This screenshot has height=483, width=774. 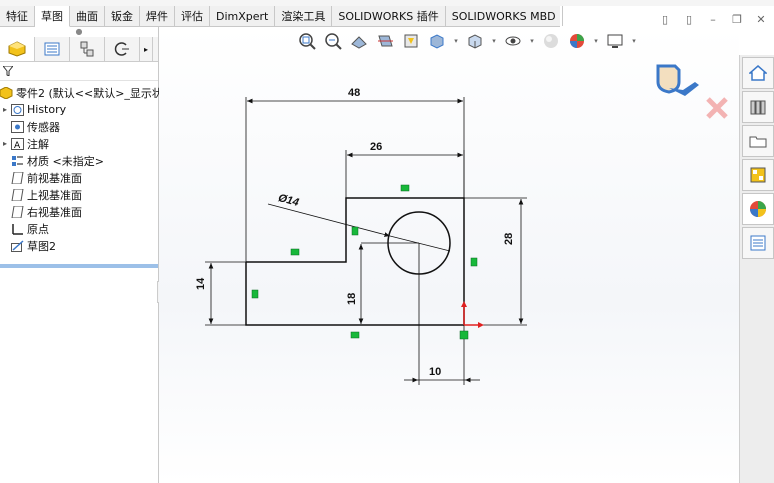 What do you see at coordinates (17, 49) in the screenshot?
I see `feature-manager-tab-icon` at bounding box center [17, 49].